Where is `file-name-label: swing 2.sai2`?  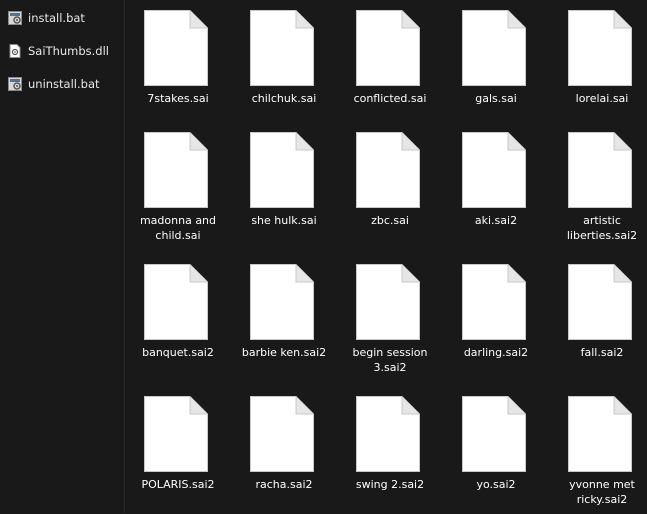 file-name-label: swing 2.sai2 is located at coordinates (390, 484).